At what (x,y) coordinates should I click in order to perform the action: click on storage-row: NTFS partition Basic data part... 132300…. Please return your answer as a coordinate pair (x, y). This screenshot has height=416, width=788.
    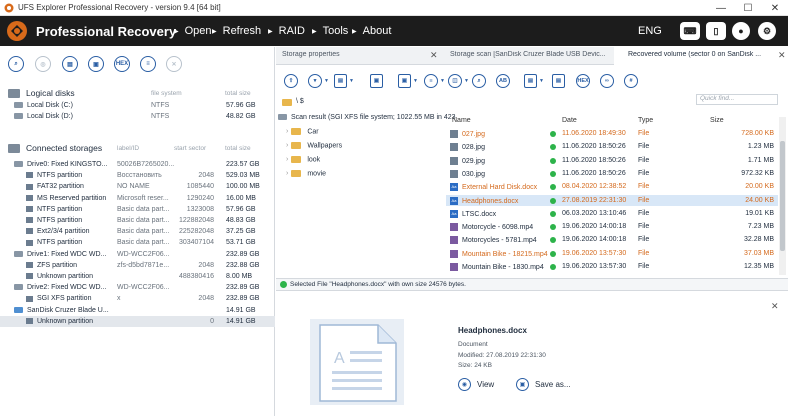
    Looking at the image, I should click on (137, 209).